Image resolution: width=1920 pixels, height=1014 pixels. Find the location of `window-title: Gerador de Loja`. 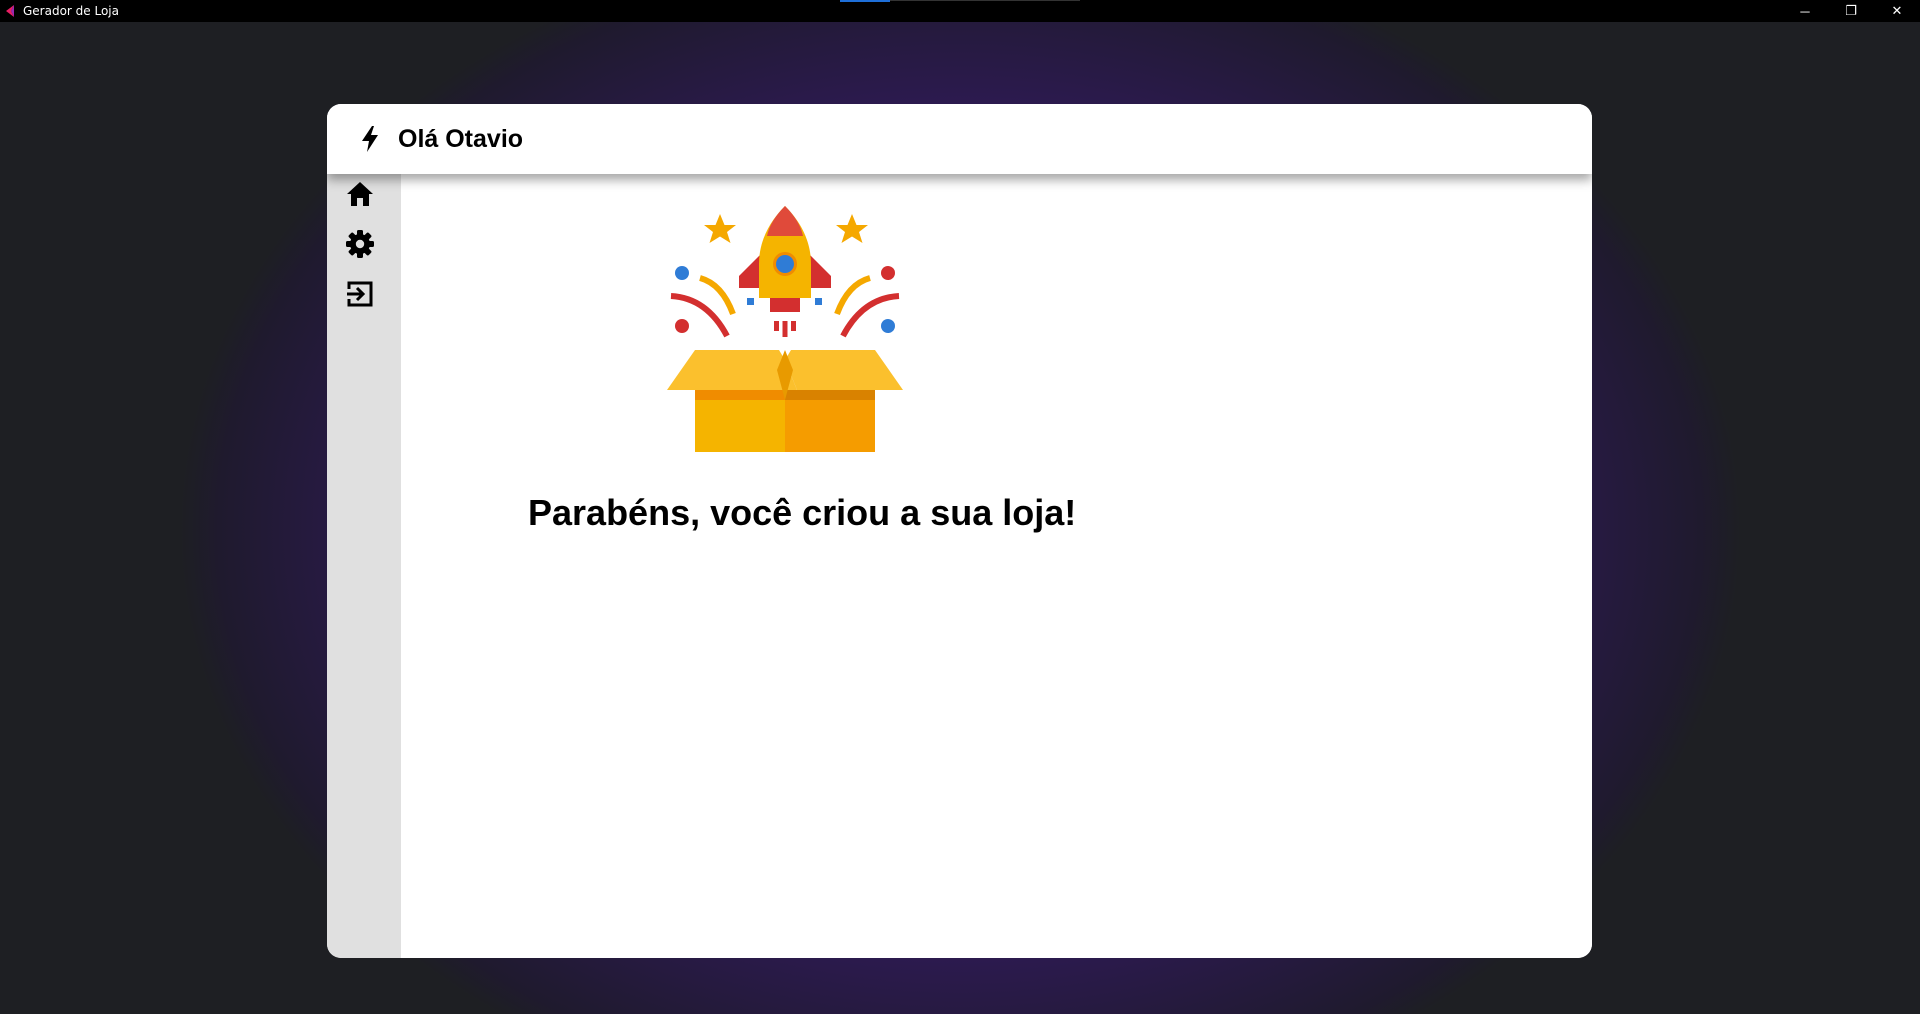

window-title: Gerador de Loja is located at coordinates (71, 11).